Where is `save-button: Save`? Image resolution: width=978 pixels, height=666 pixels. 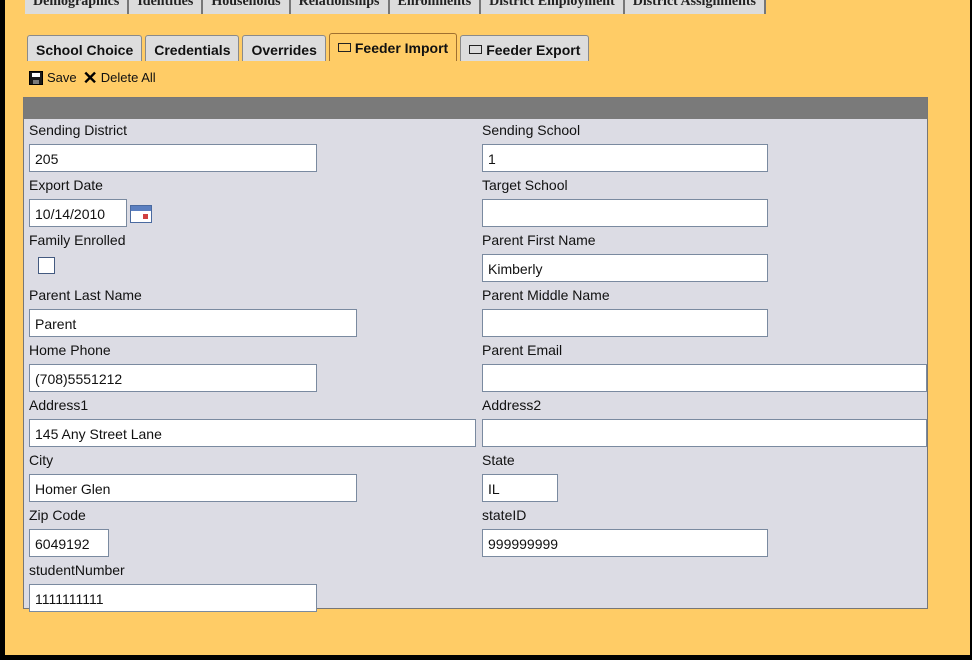 save-button: Save is located at coordinates (53, 77).